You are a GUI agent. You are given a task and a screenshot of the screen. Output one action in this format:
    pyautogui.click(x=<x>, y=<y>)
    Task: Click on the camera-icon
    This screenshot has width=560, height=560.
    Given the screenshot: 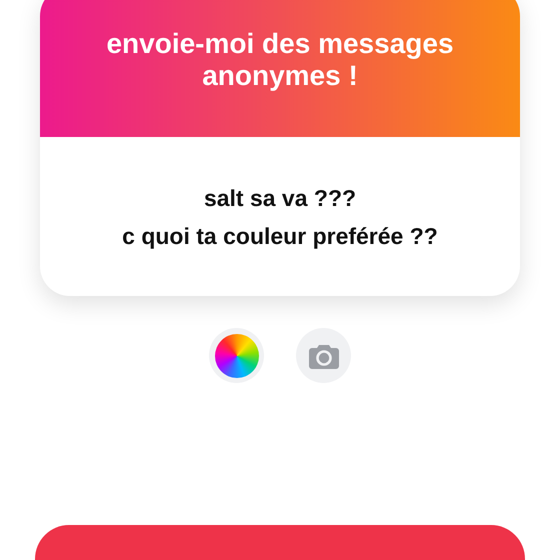 What is the action you would take?
    pyautogui.click(x=323, y=355)
    